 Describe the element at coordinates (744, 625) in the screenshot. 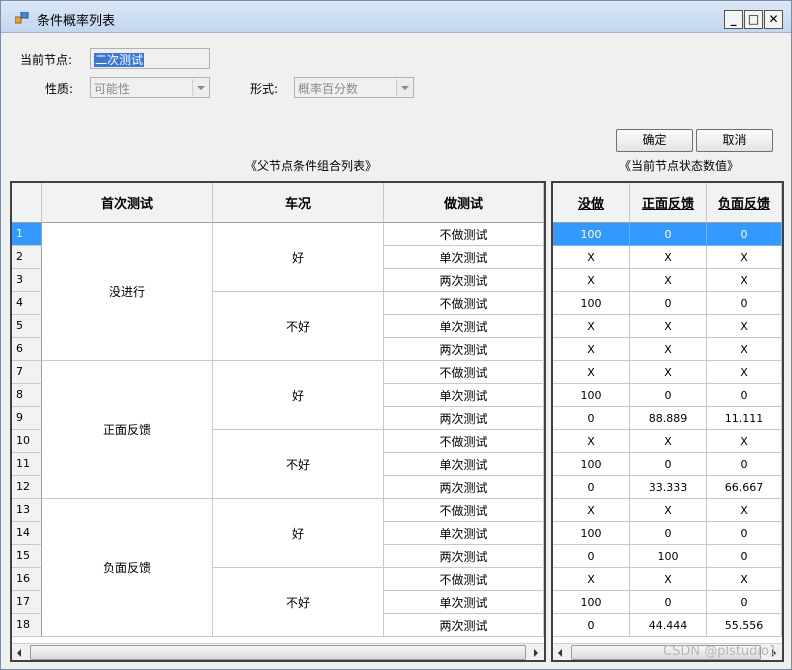

I see `state-value-cell: 55.556` at that location.